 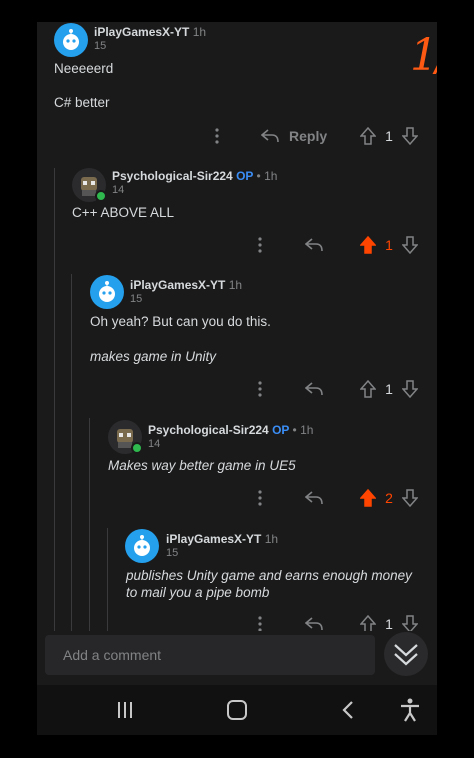 I want to click on comment-body-italic: makes game in Unity, so click(x=153, y=356).